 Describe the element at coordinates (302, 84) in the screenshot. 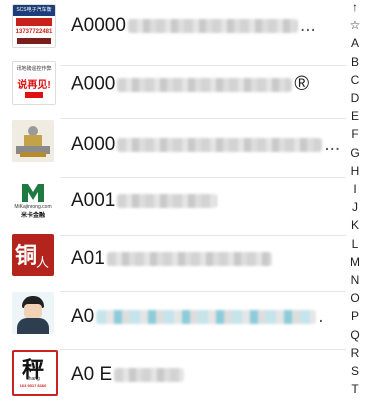

I see `registered-mark: ®` at that location.